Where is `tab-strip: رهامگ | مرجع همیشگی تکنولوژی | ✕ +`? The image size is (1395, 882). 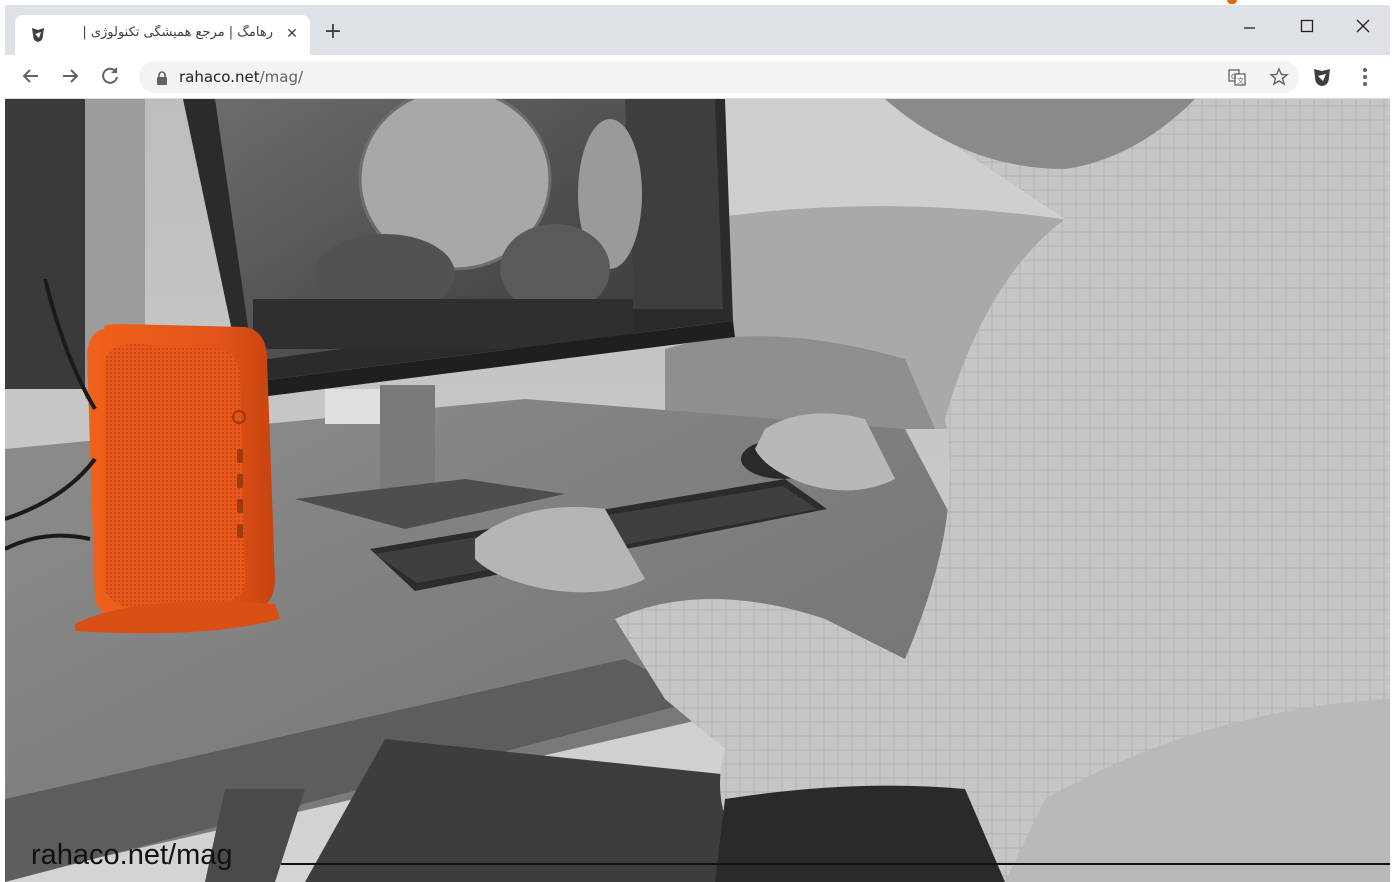 tab-strip: رهامگ | مرجع همیشگی تکنولوژی | ✕ + is located at coordinates (697, 30).